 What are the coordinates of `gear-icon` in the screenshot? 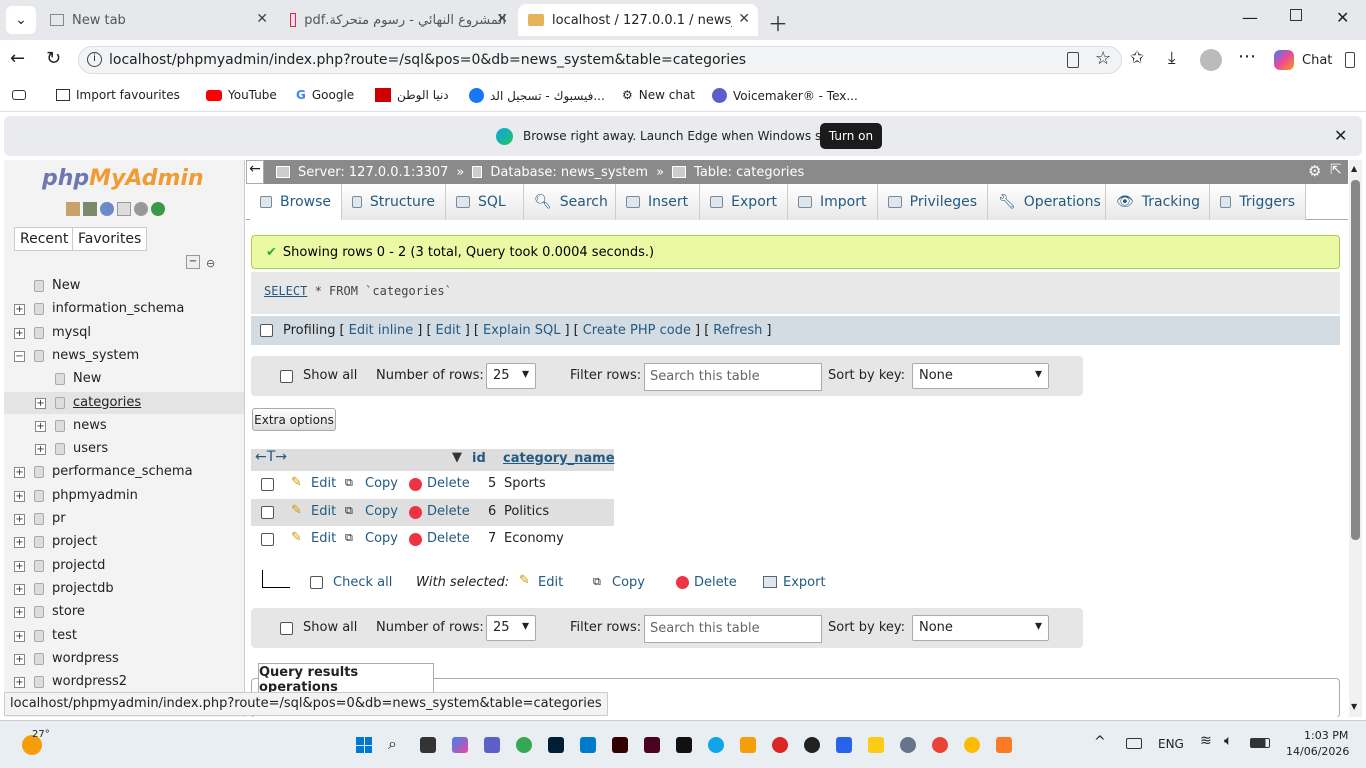 It's located at (141, 209).